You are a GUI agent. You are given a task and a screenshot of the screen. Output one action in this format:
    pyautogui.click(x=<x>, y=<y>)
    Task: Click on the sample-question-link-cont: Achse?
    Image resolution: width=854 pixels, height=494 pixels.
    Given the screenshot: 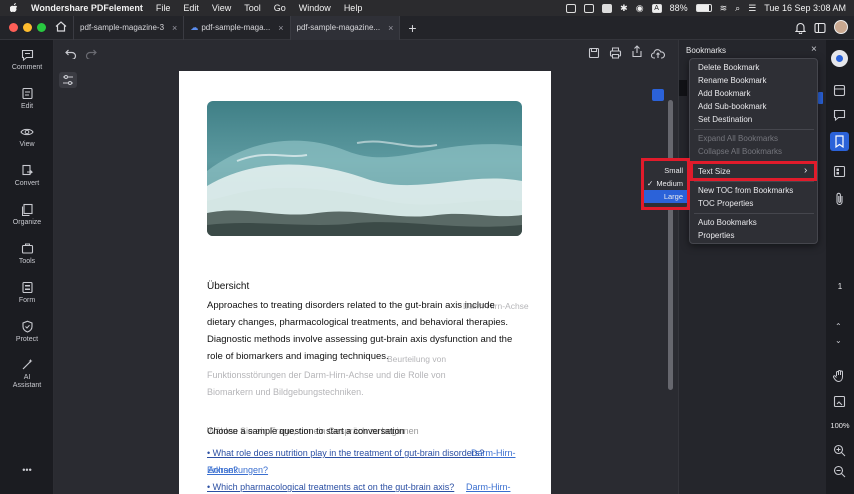 What is the action you would take?
    pyautogui.click(x=223, y=470)
    